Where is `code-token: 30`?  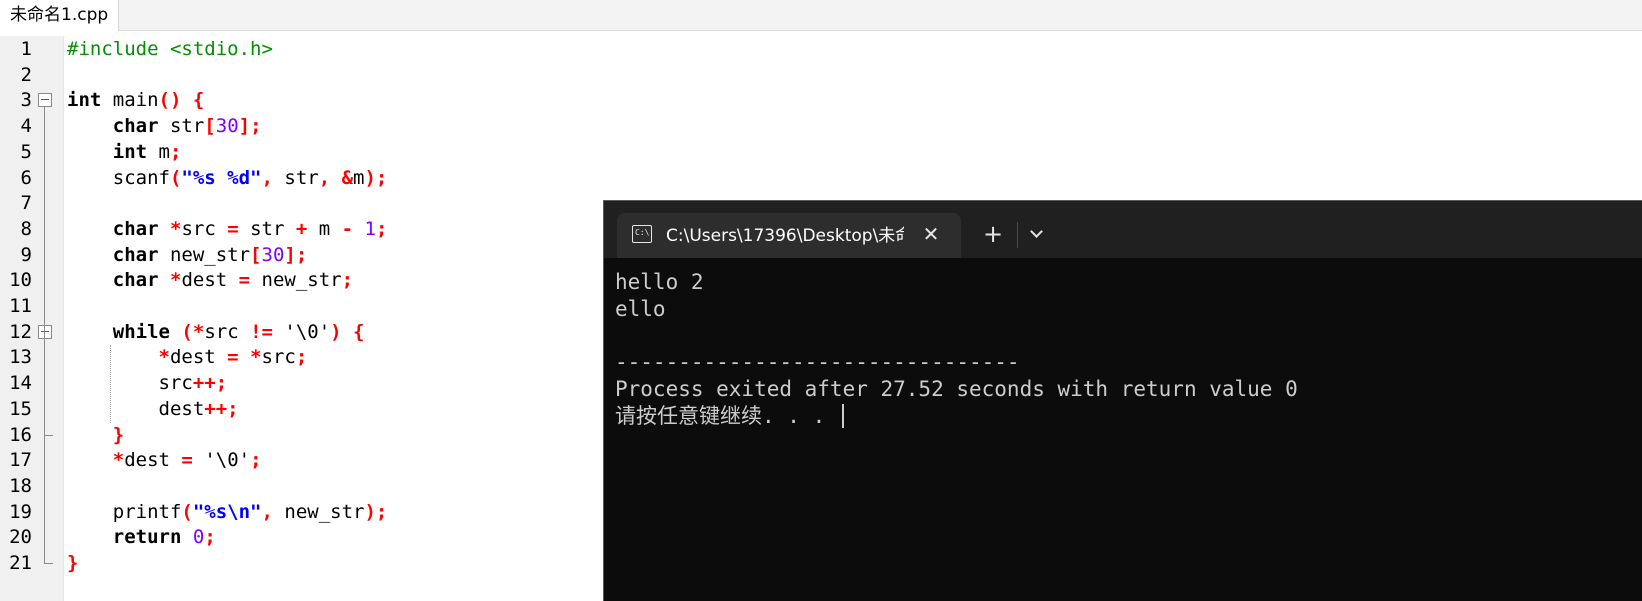 code-token: 30 is located at coordinates (273, 254).